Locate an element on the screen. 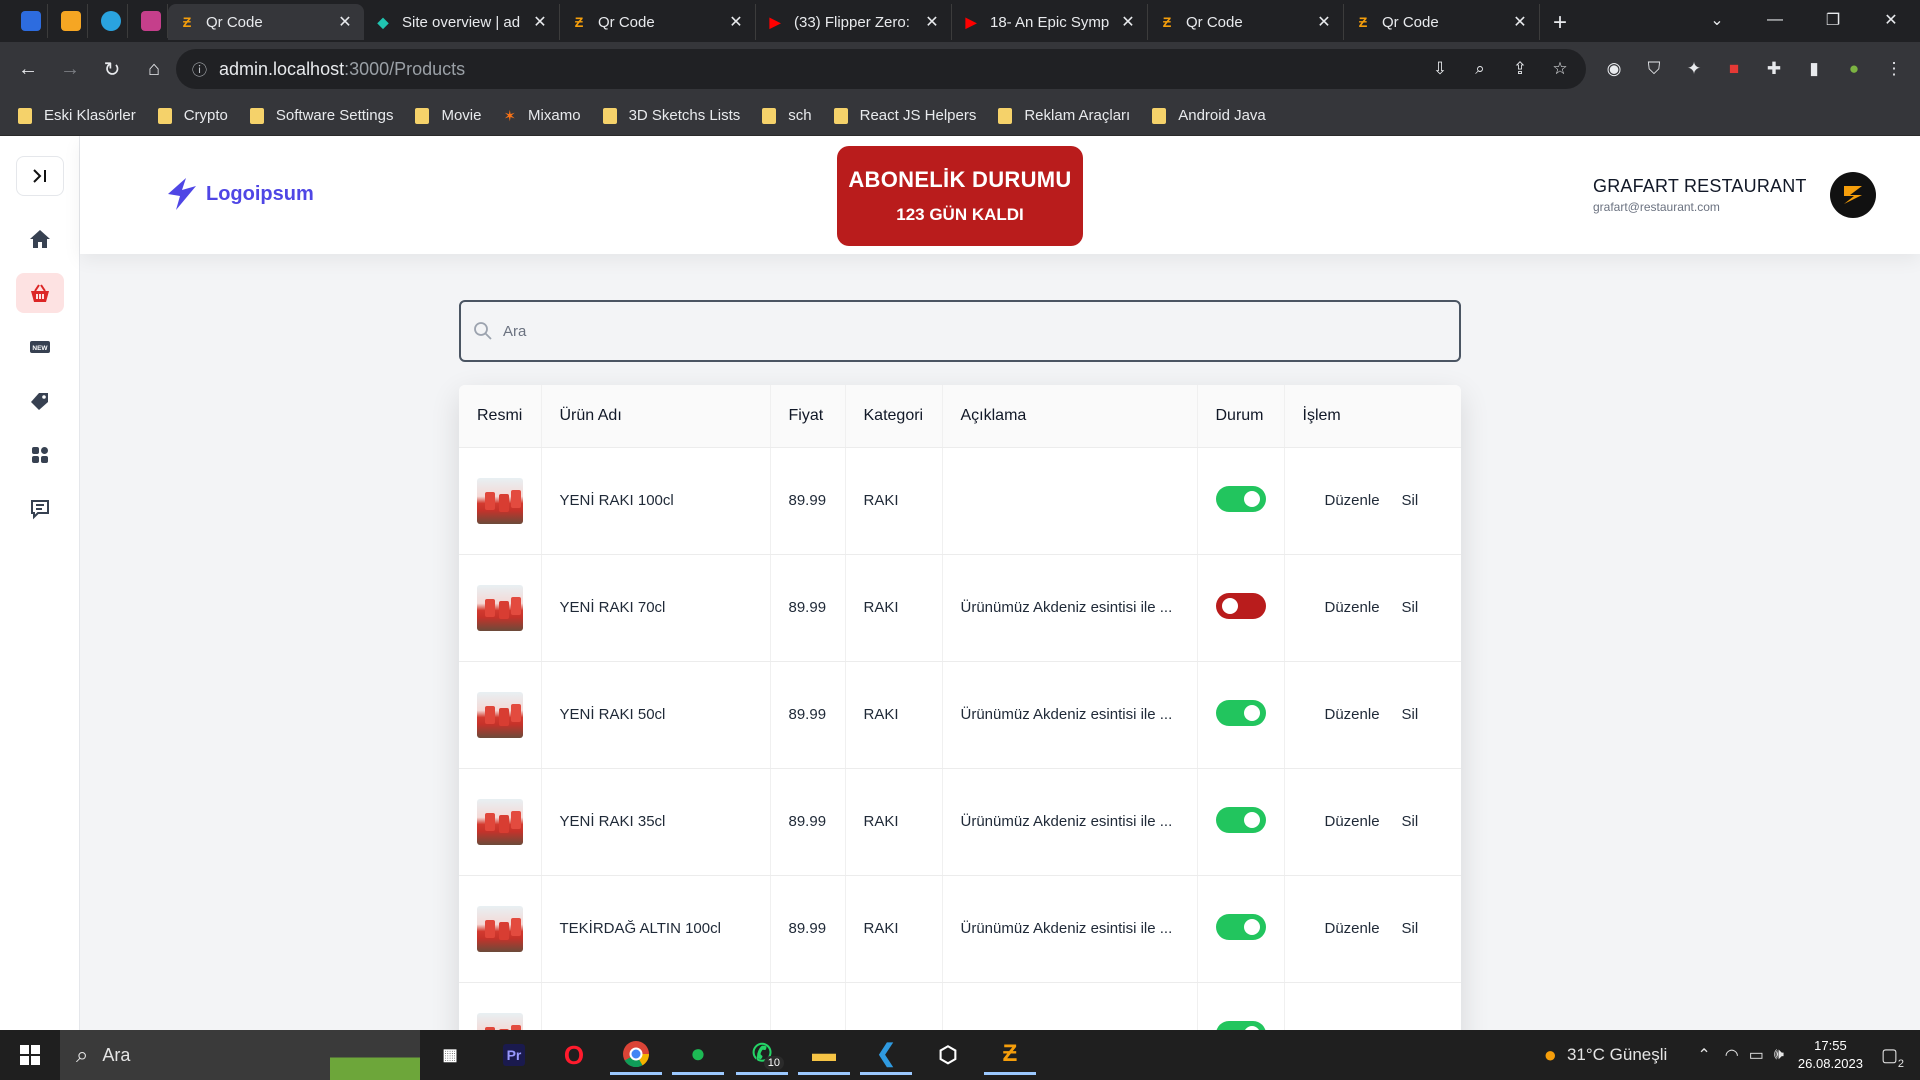 Image resolution: width=1920 pixels, height=1080 pixels. battery-icon: ▭ is located at coordinates (1756, 1055).